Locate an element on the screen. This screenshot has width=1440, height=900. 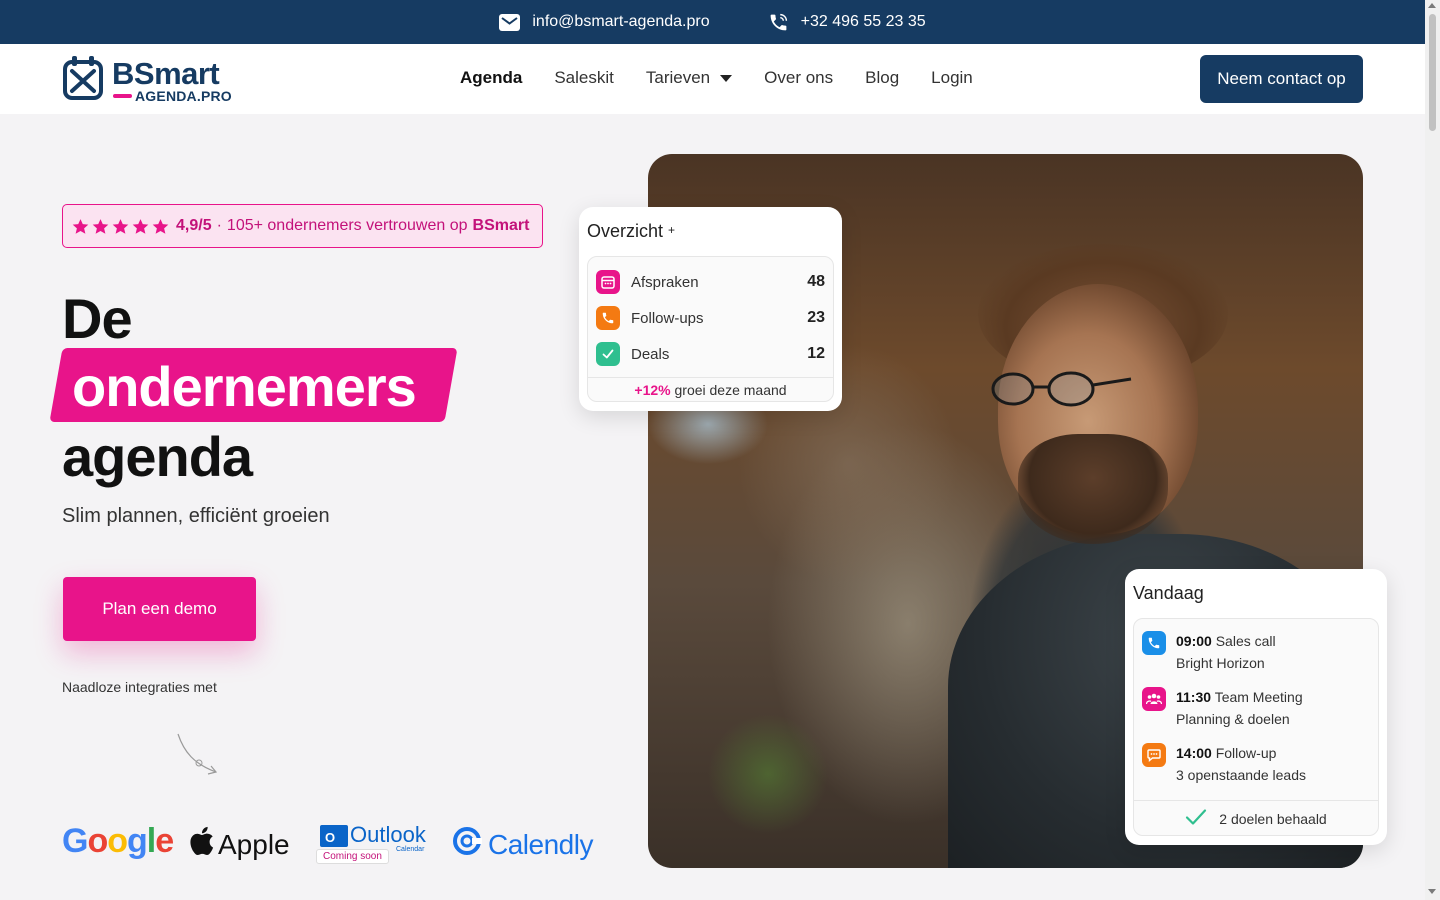
scrollbar is located at coordinates (1432, 450).